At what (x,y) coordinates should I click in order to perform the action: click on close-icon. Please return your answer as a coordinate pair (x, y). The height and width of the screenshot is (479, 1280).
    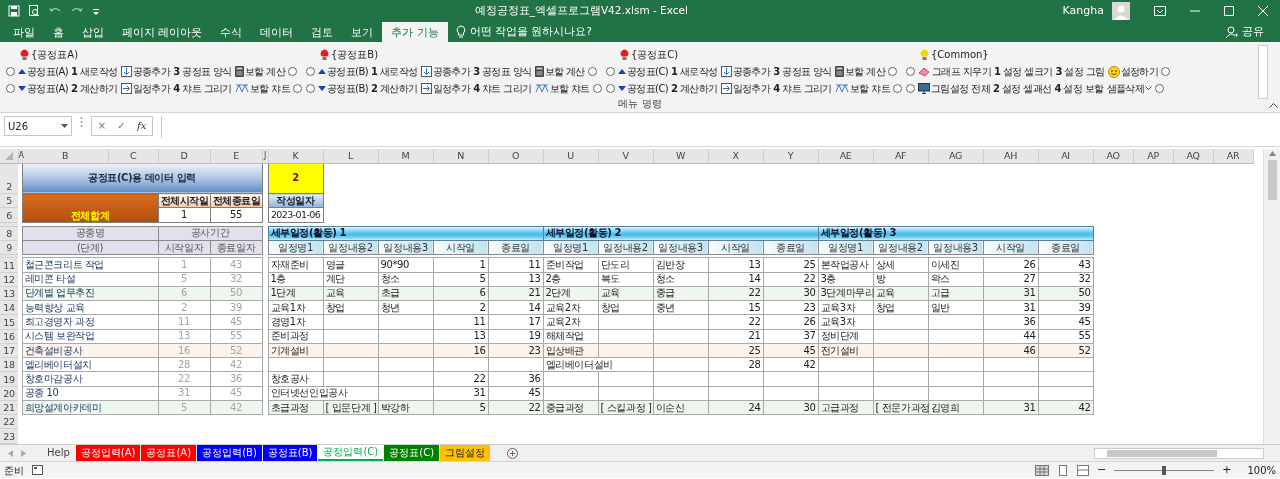
    Looking at the image, I should click on (1263, 11).